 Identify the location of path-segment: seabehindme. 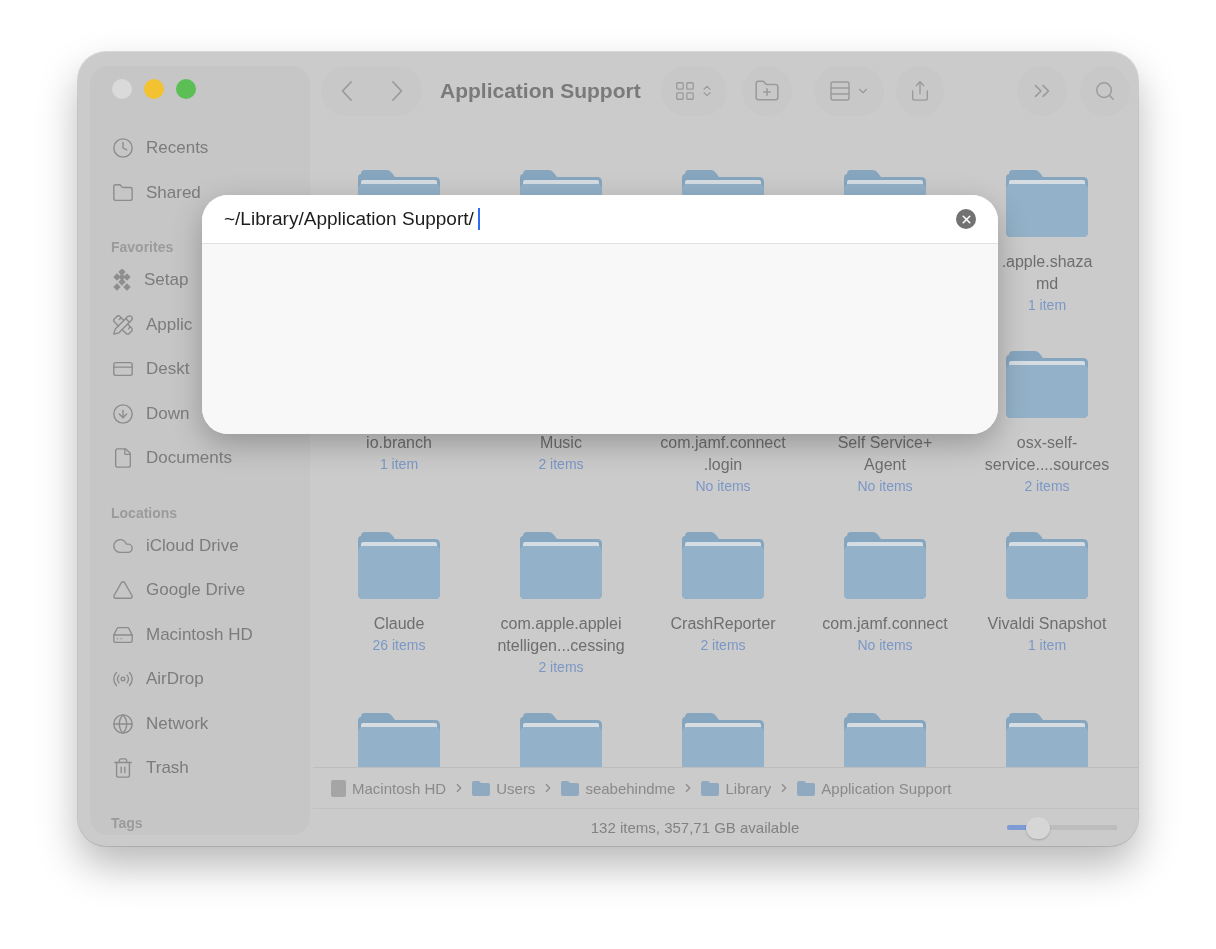
(618, 788).